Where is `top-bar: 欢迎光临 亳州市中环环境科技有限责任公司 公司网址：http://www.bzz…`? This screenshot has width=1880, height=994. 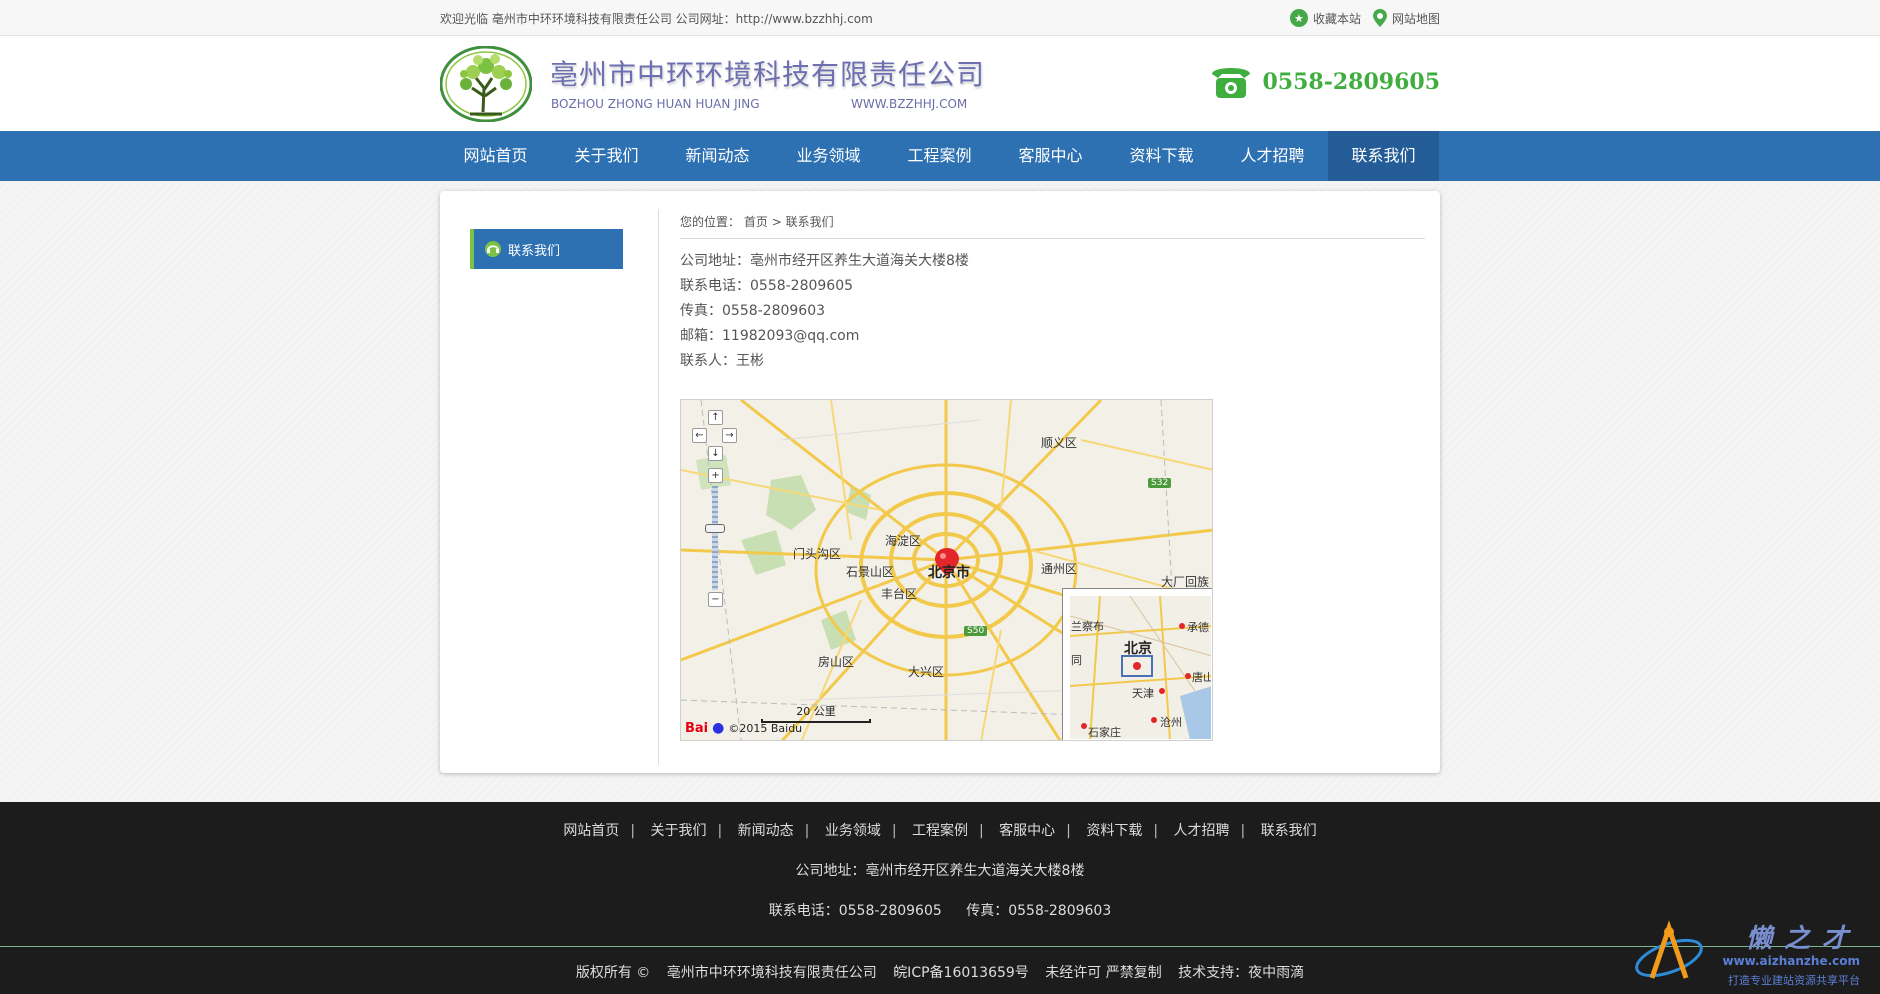 top-bar: 欢迎光临 亳州市中环环境科技有限责任公司 公司网址：http://www.bzz… is located at coordinates (940, 18).